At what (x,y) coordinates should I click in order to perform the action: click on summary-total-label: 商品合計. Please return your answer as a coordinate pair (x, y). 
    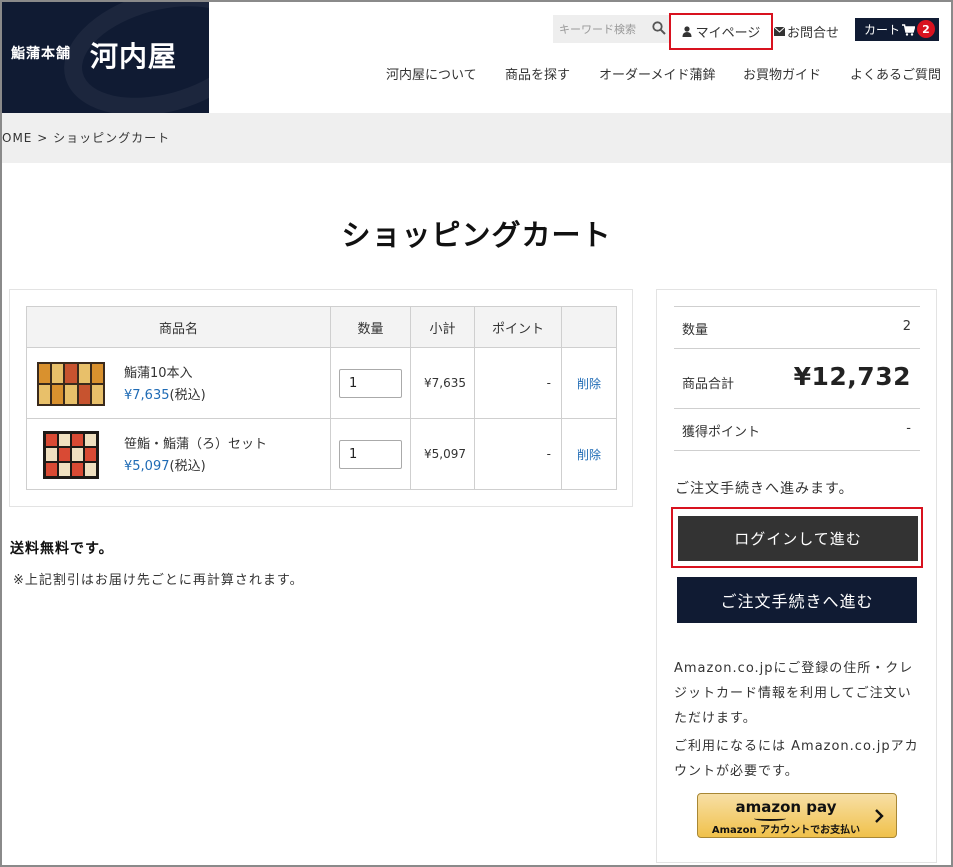
    Looking at the image, I should click on (708, 384).